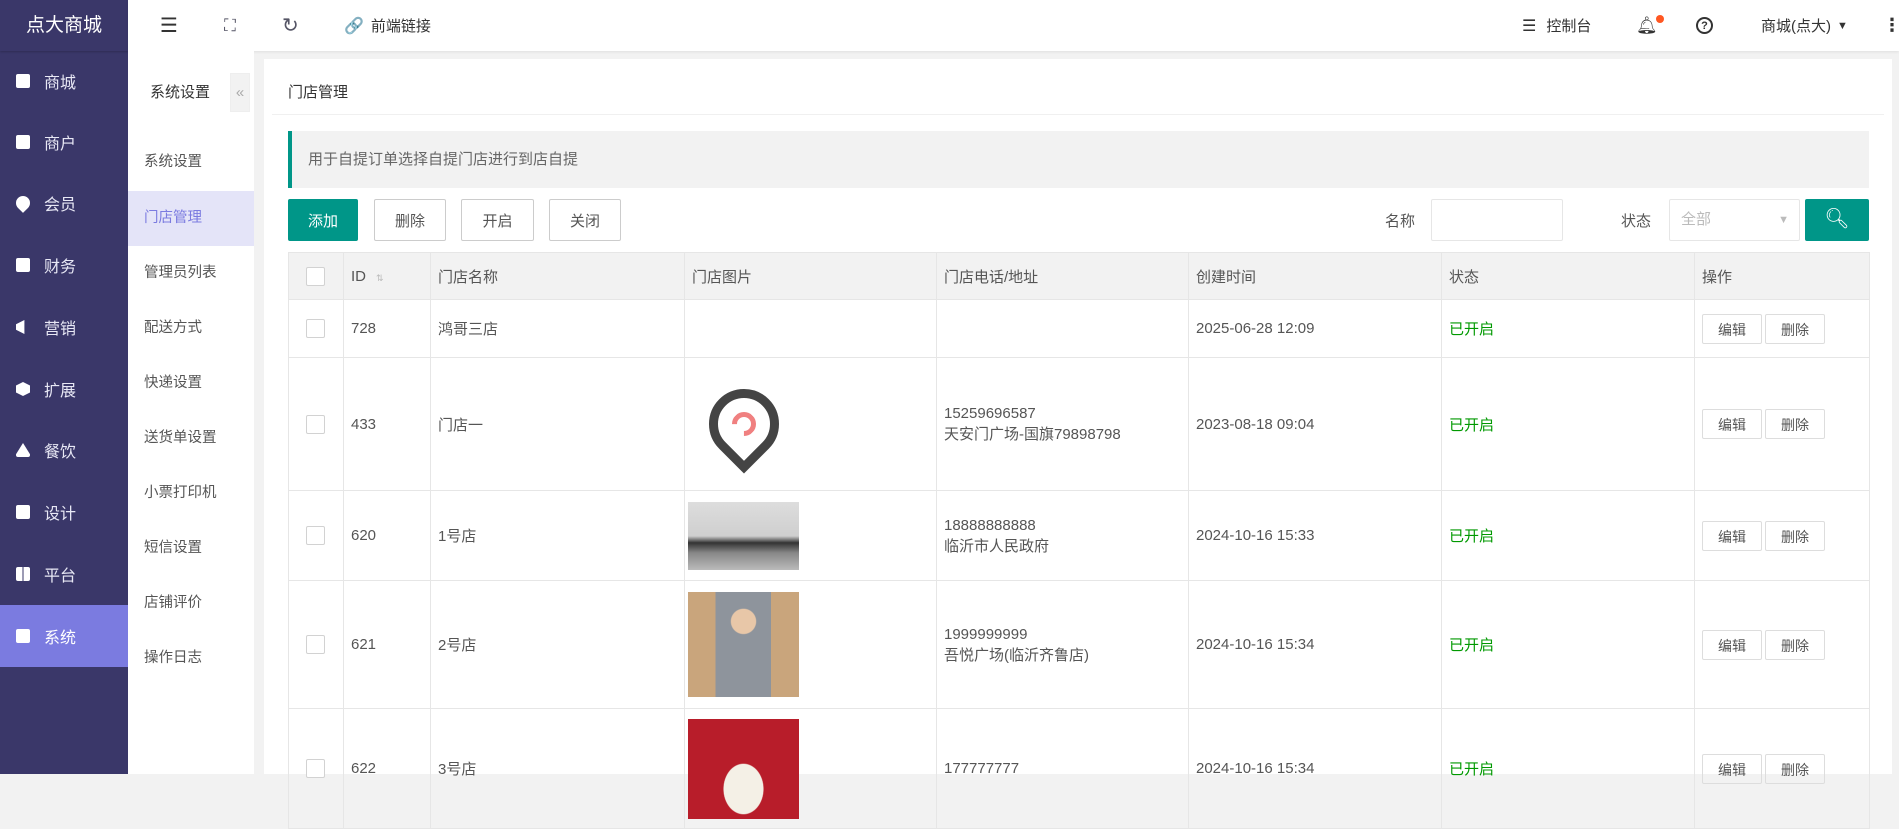 This screenshot has height=829, width=1899. What do you see at coordinates (64, 389) in the screenshot?
I see `nav-item-extend: 扩展` at bounding box center [64, 389].